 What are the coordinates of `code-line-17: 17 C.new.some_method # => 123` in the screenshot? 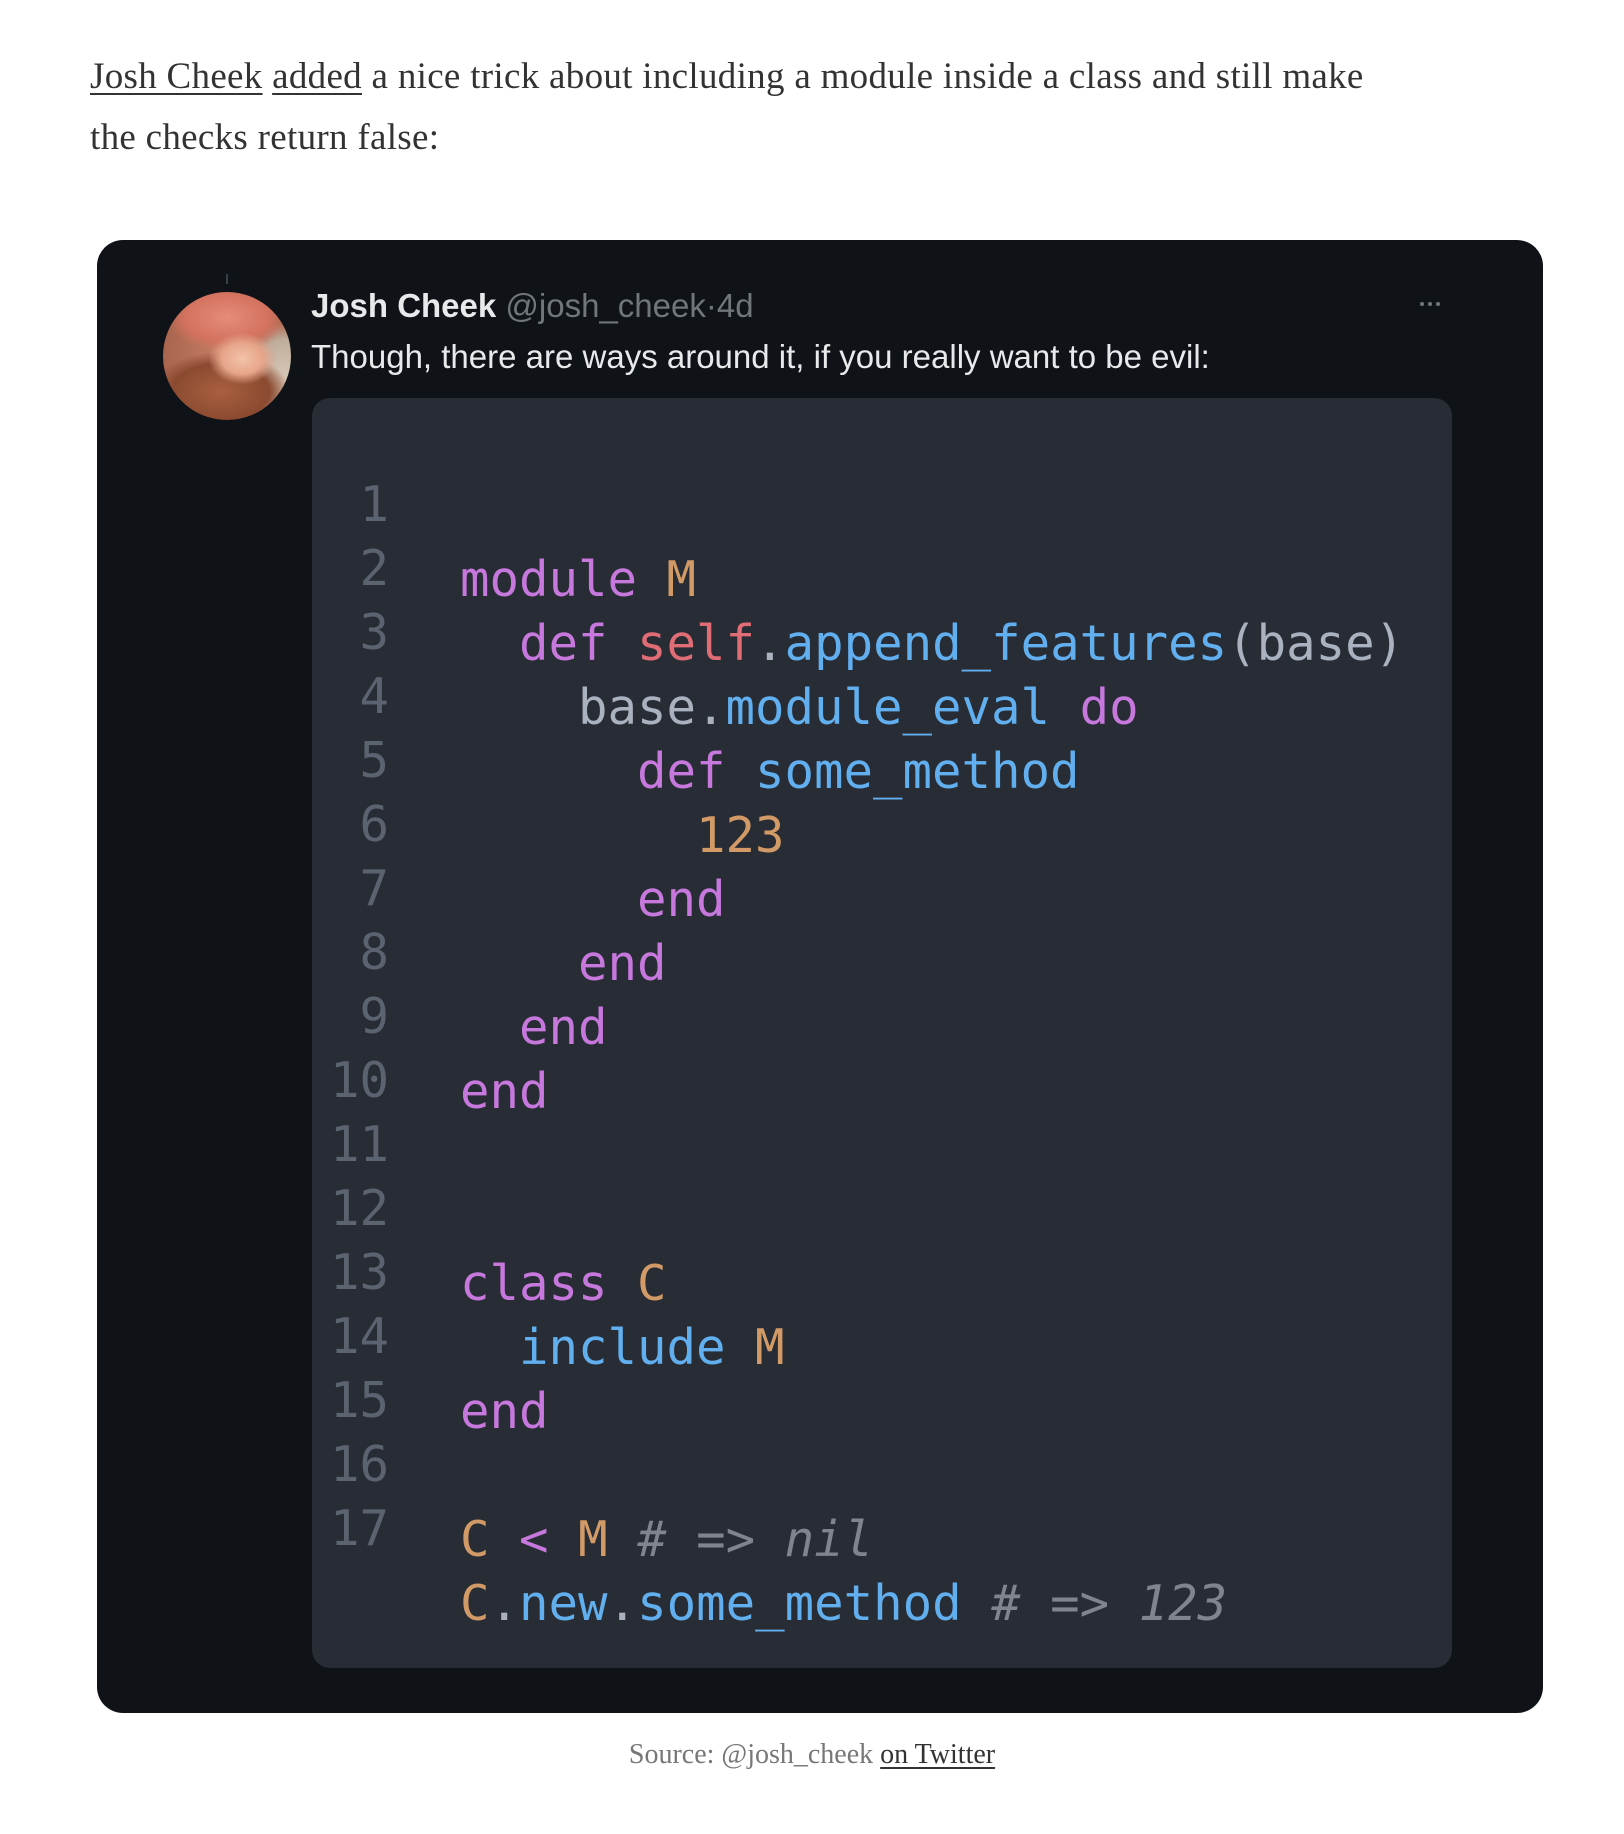 It's located at (882, 1524).